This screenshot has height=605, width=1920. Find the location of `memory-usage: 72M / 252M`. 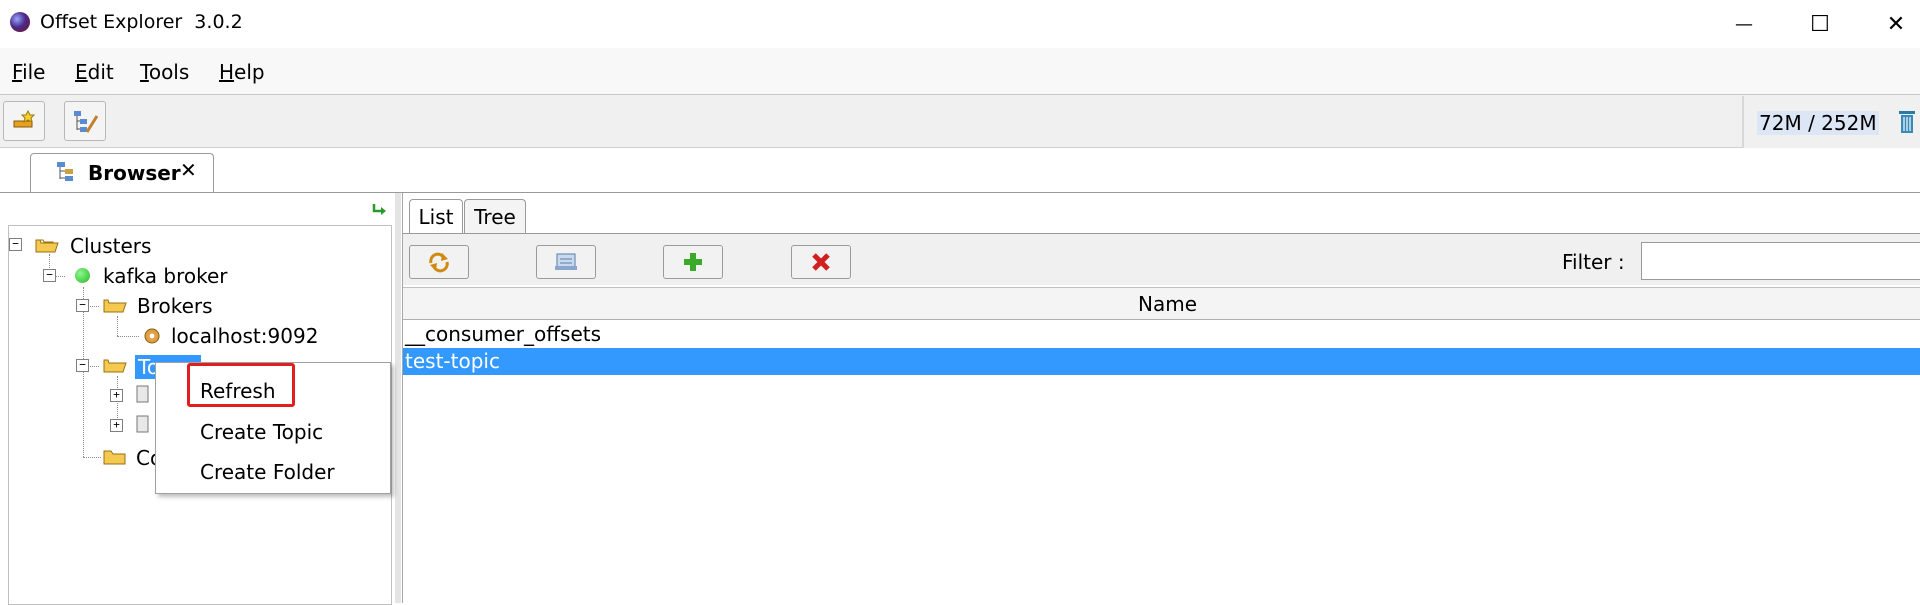

memory-usage: 72M / 252M is located at coordinates (1818, 123).